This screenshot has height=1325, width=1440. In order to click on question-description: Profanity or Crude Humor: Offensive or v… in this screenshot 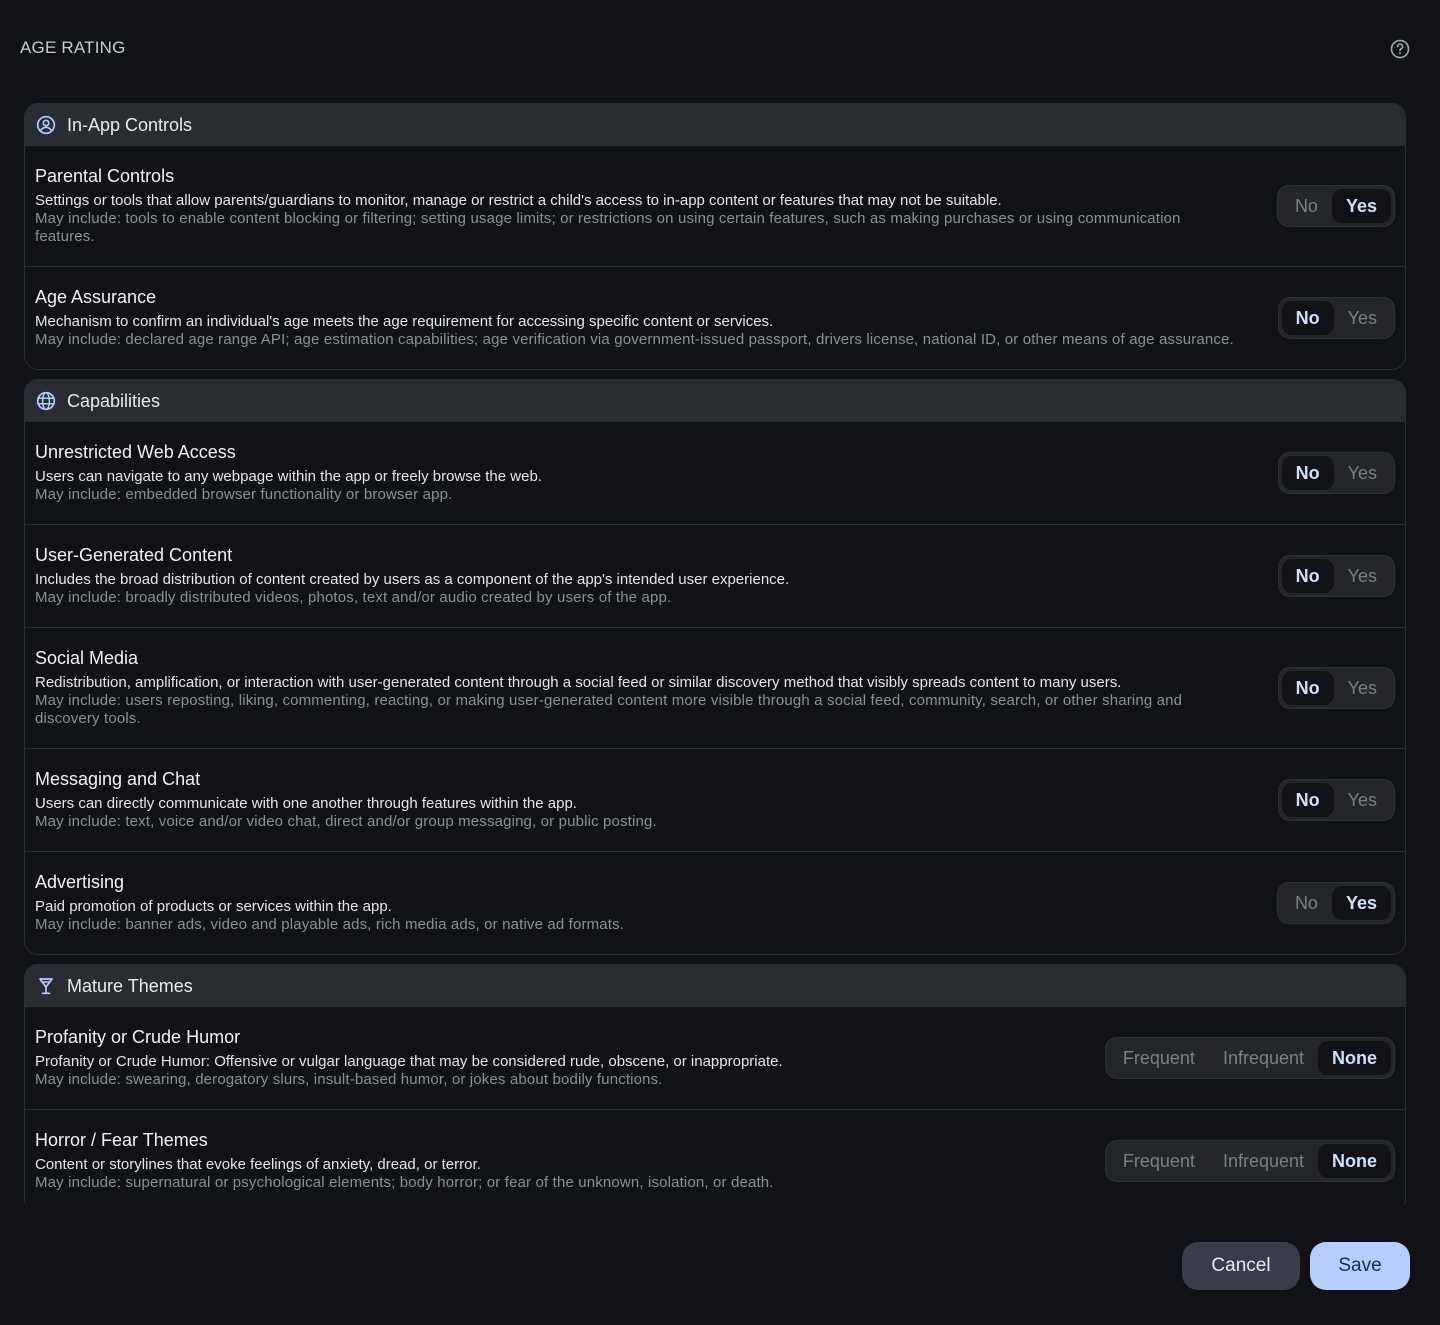, I will do `click(409, 1061)`.